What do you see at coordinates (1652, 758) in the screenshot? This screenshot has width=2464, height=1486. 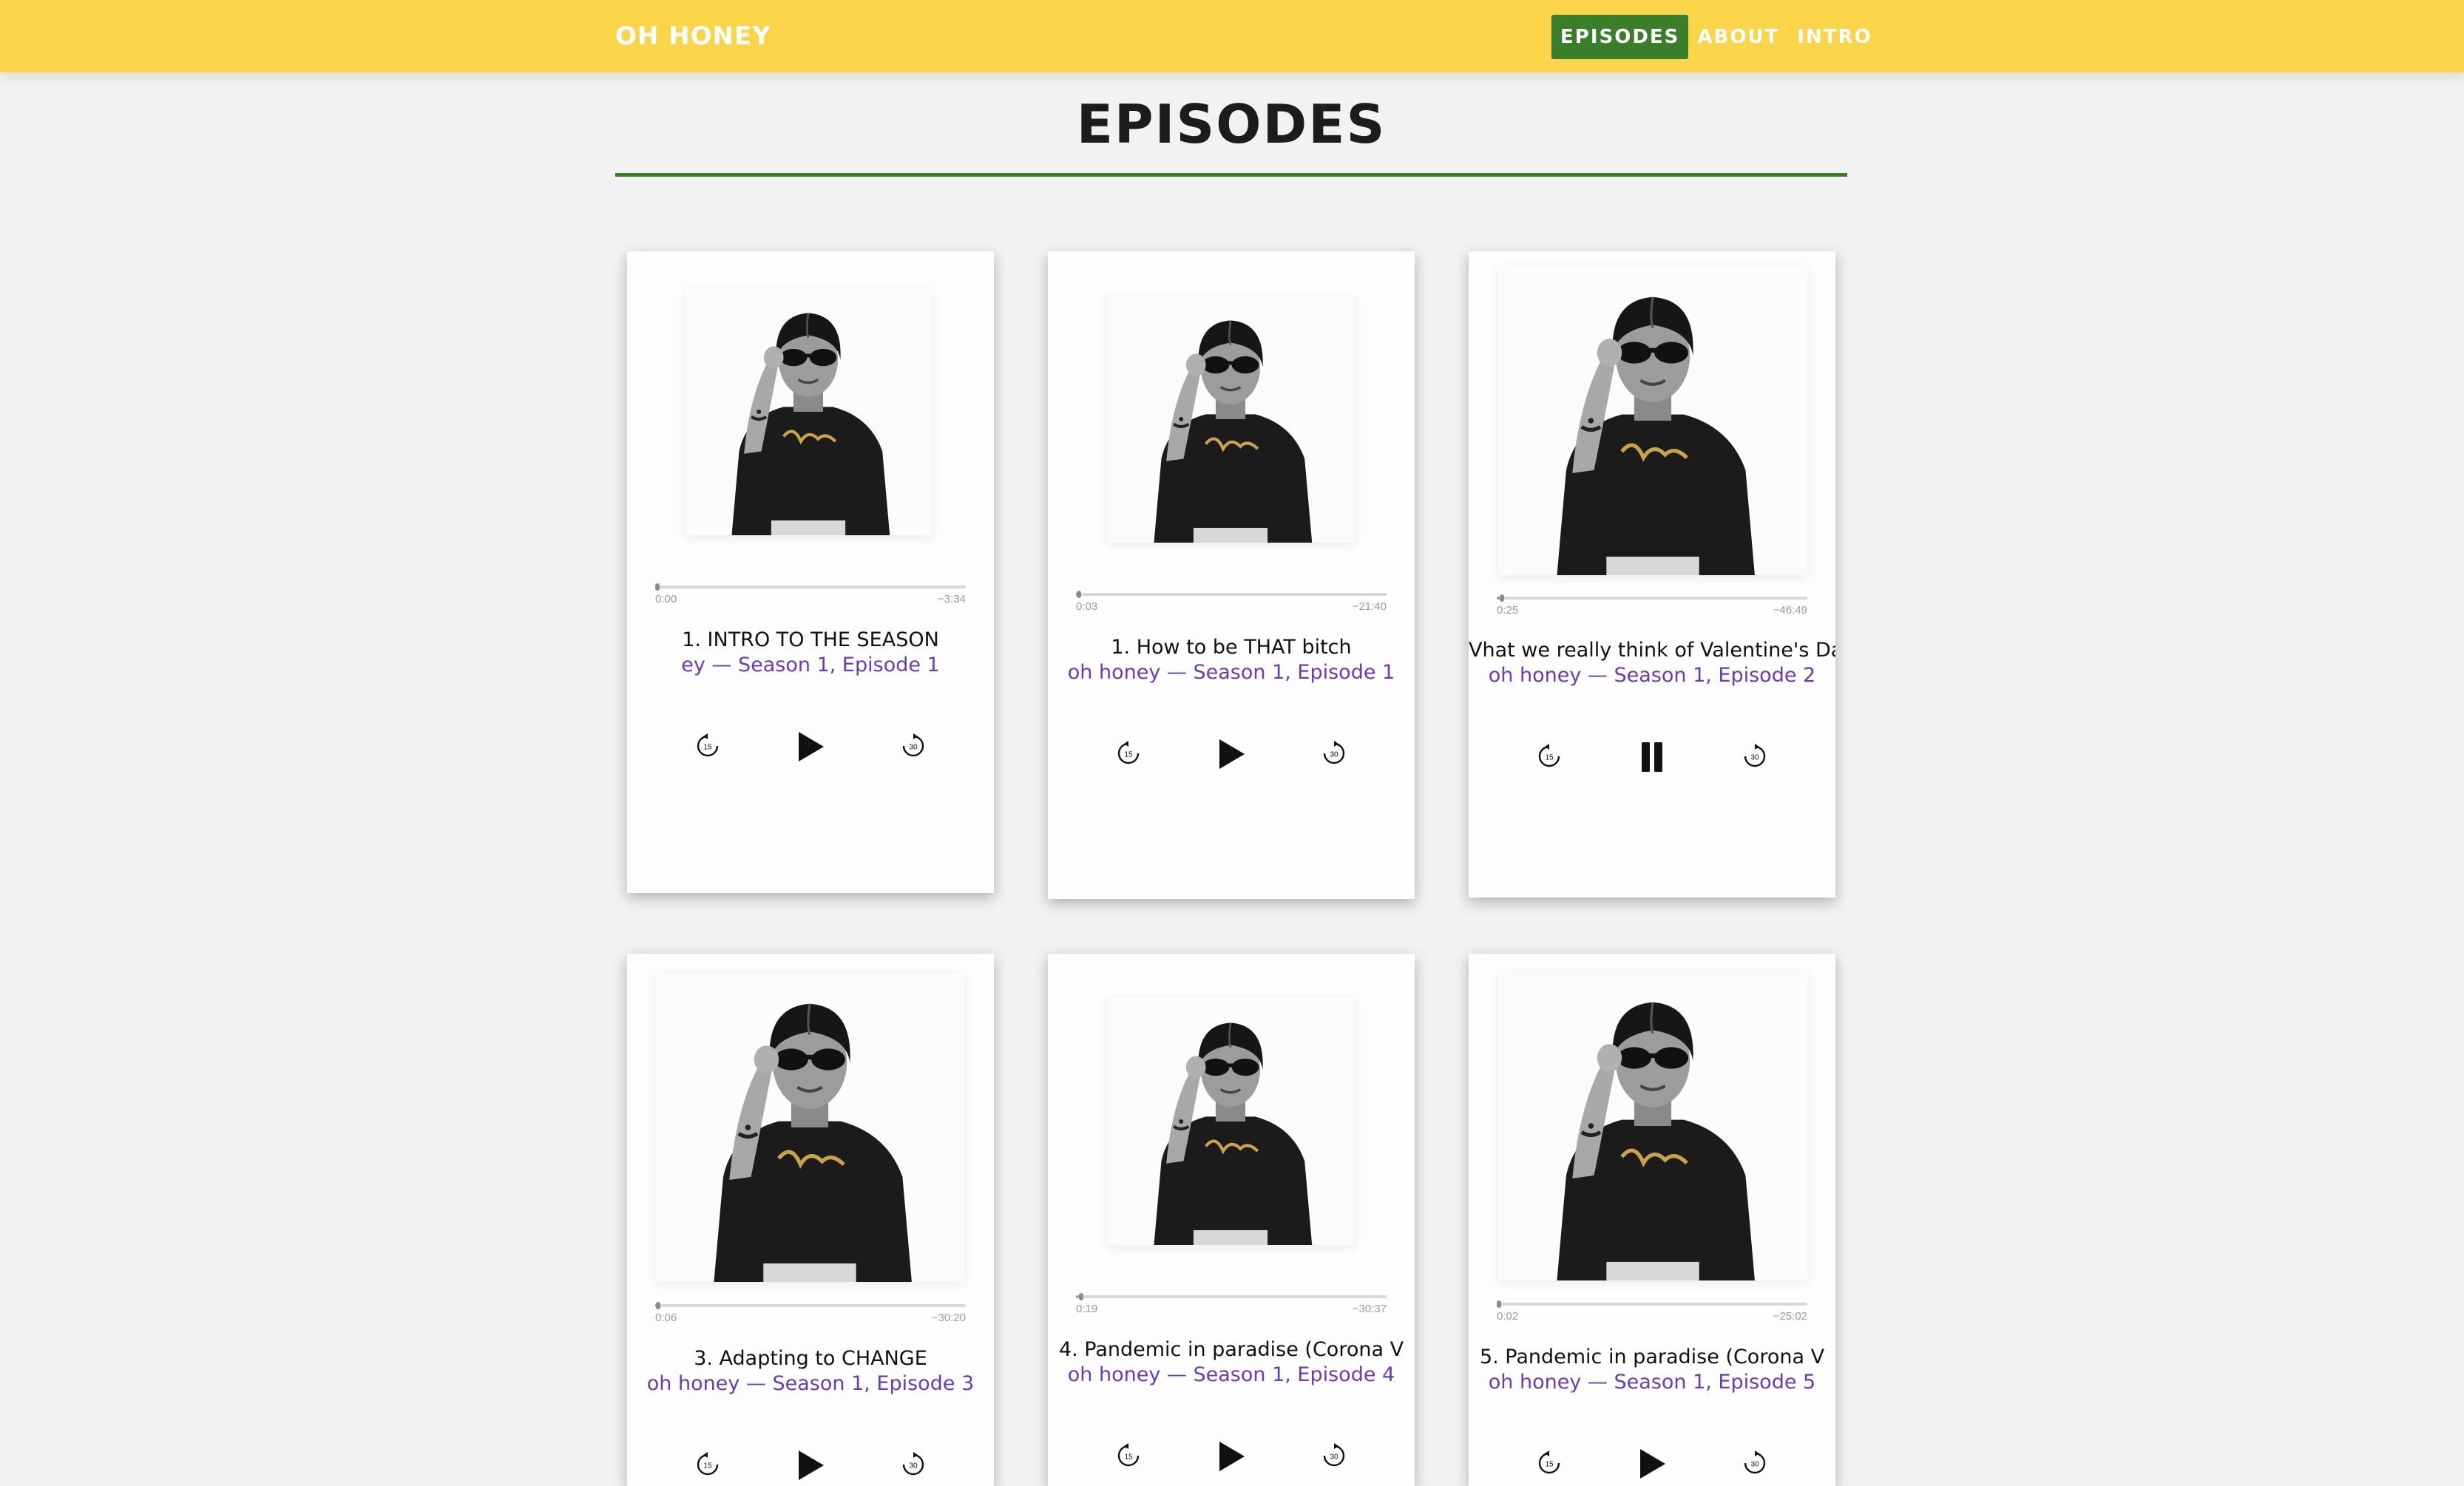 I see `pause-icon` at bounding box center [1652, 758].